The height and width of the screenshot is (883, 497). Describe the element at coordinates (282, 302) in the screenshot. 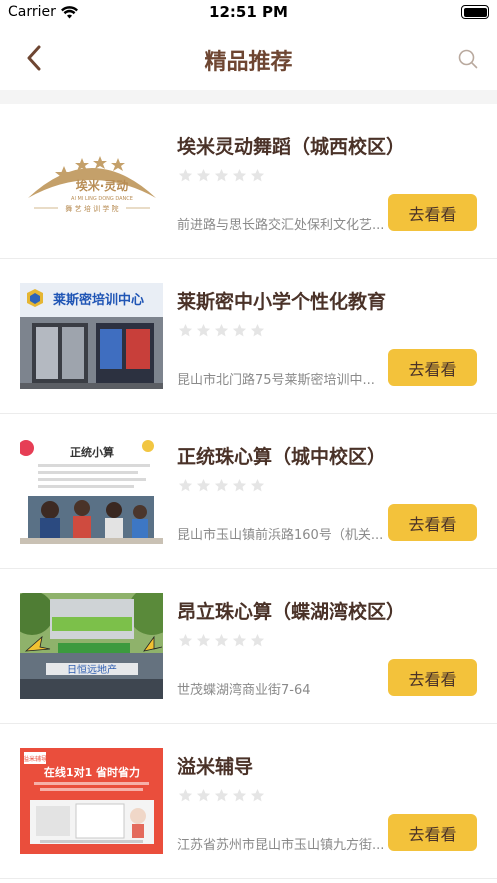

I see `item-title: 莱斯密中小学个性化教育` at that location.